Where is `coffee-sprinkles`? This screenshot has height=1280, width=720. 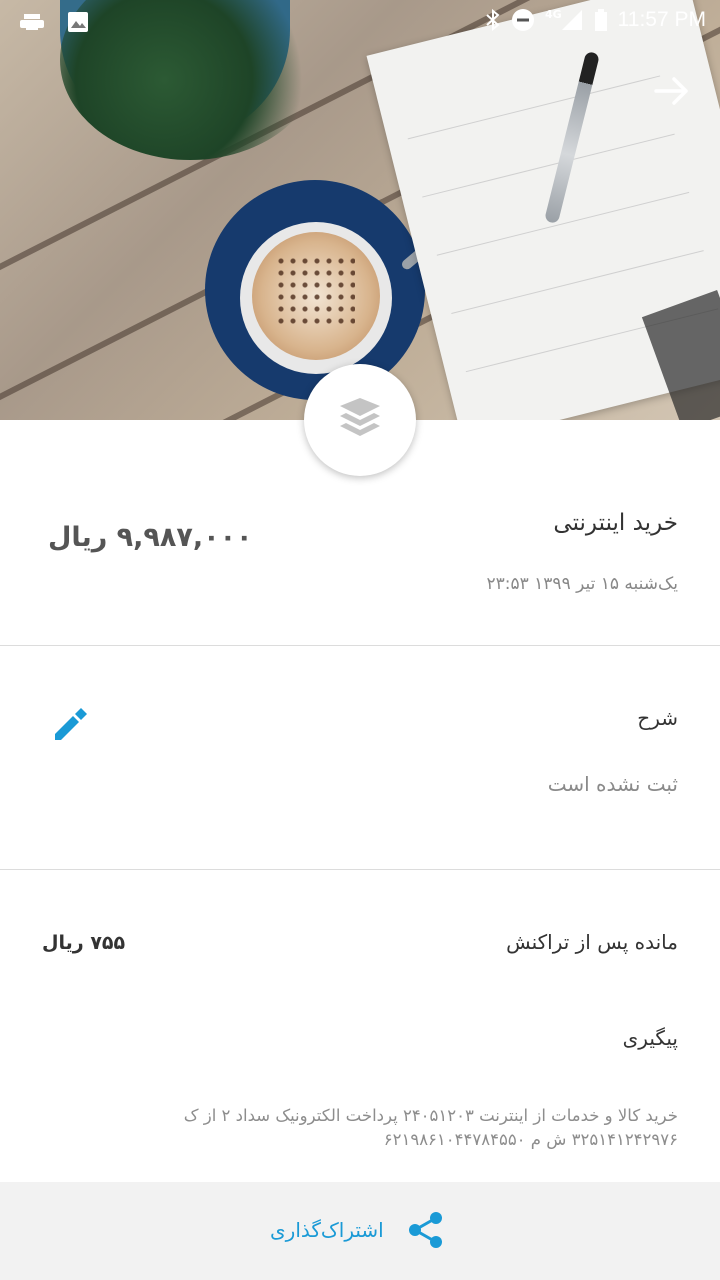
coffee-sprinkles is located at coordinates (315, 290).